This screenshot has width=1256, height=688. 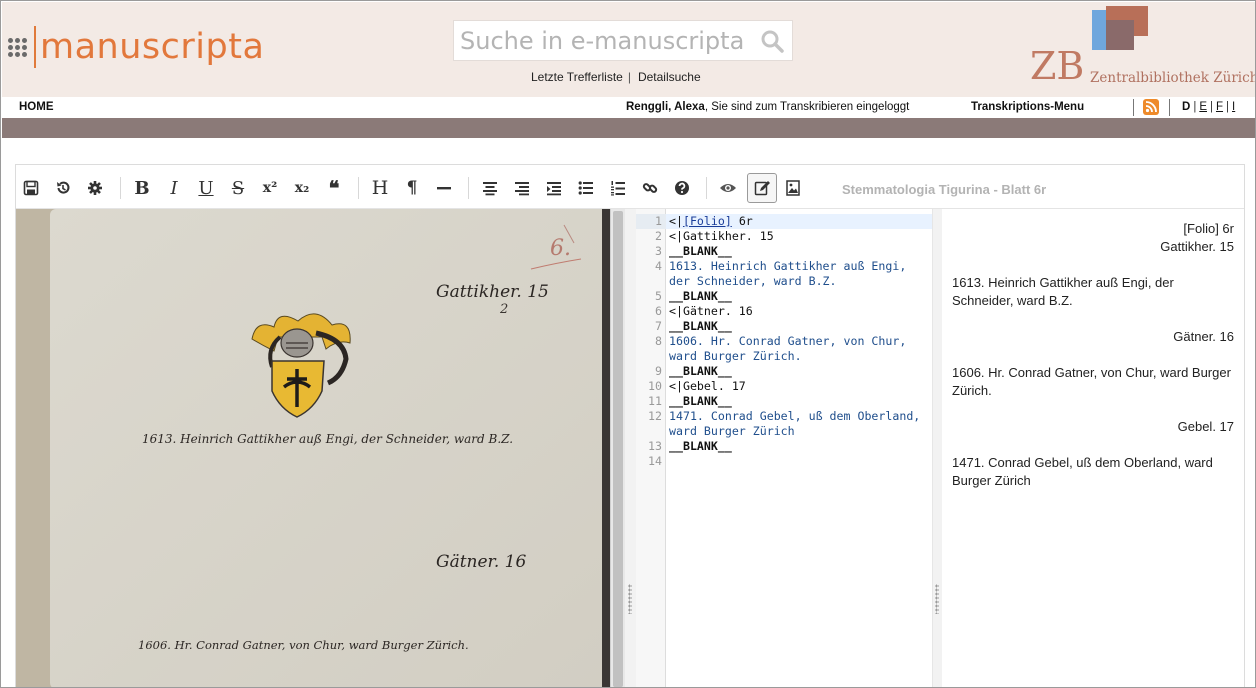 What do you see at coordinates (793, 188) in the screenshot?
I see `image-icon` at bounding box center [793, 188].